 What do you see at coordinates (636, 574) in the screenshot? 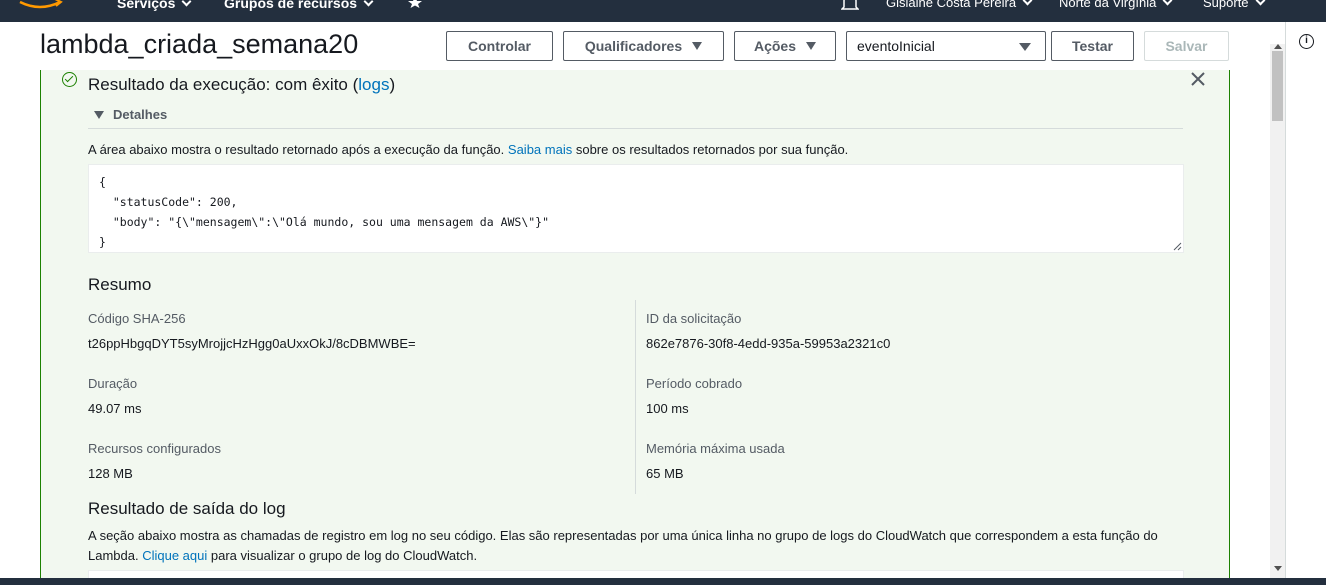
I see `log-output-box` at bounding box center [636, 574].